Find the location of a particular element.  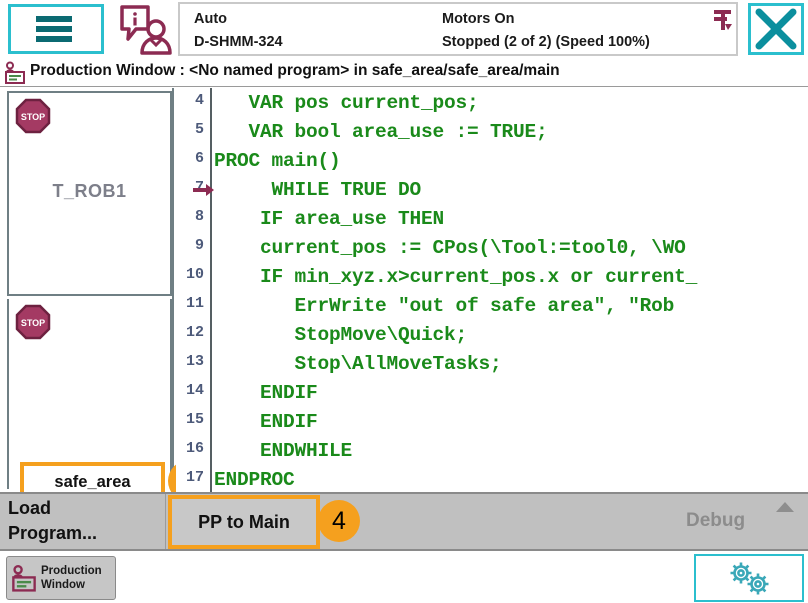

line-number: 13 is located at coordinates (194, 361).